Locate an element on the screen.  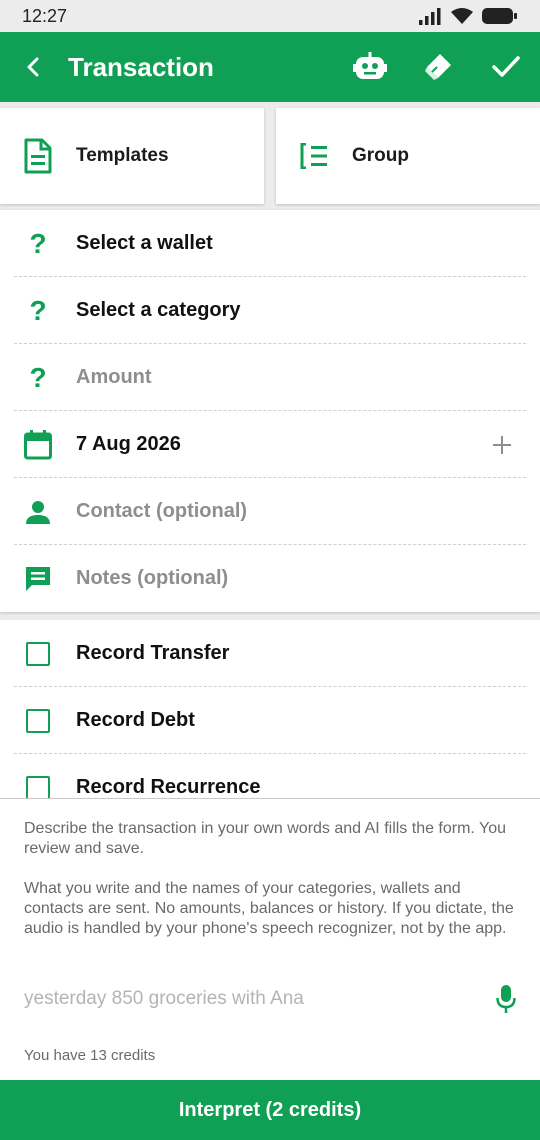
add-time-button is located at coordinates (502, 444).